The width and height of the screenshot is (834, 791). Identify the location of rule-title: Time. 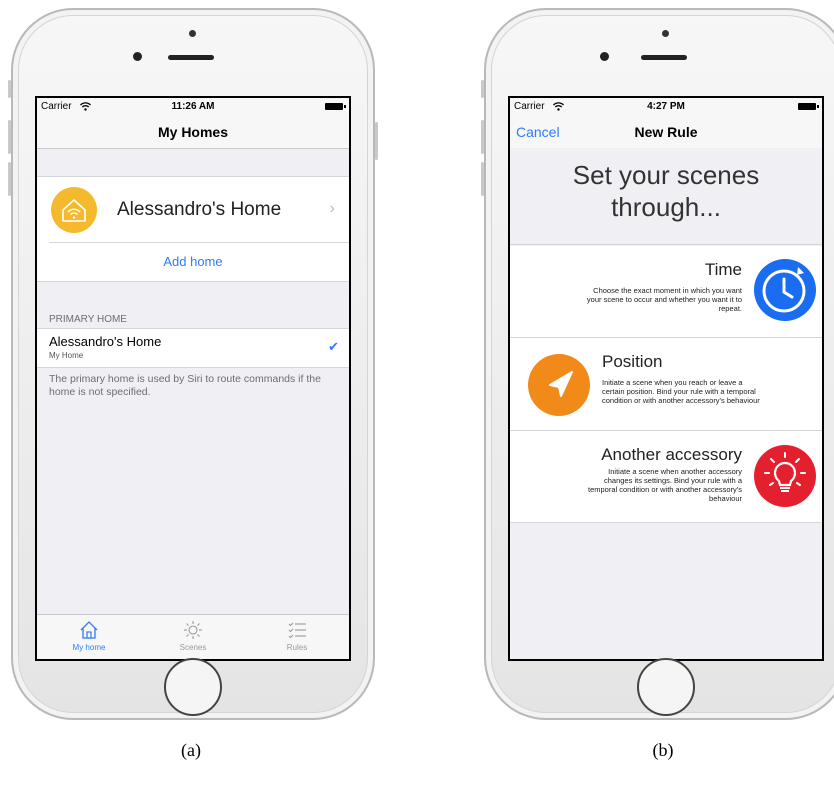
(723, 269).